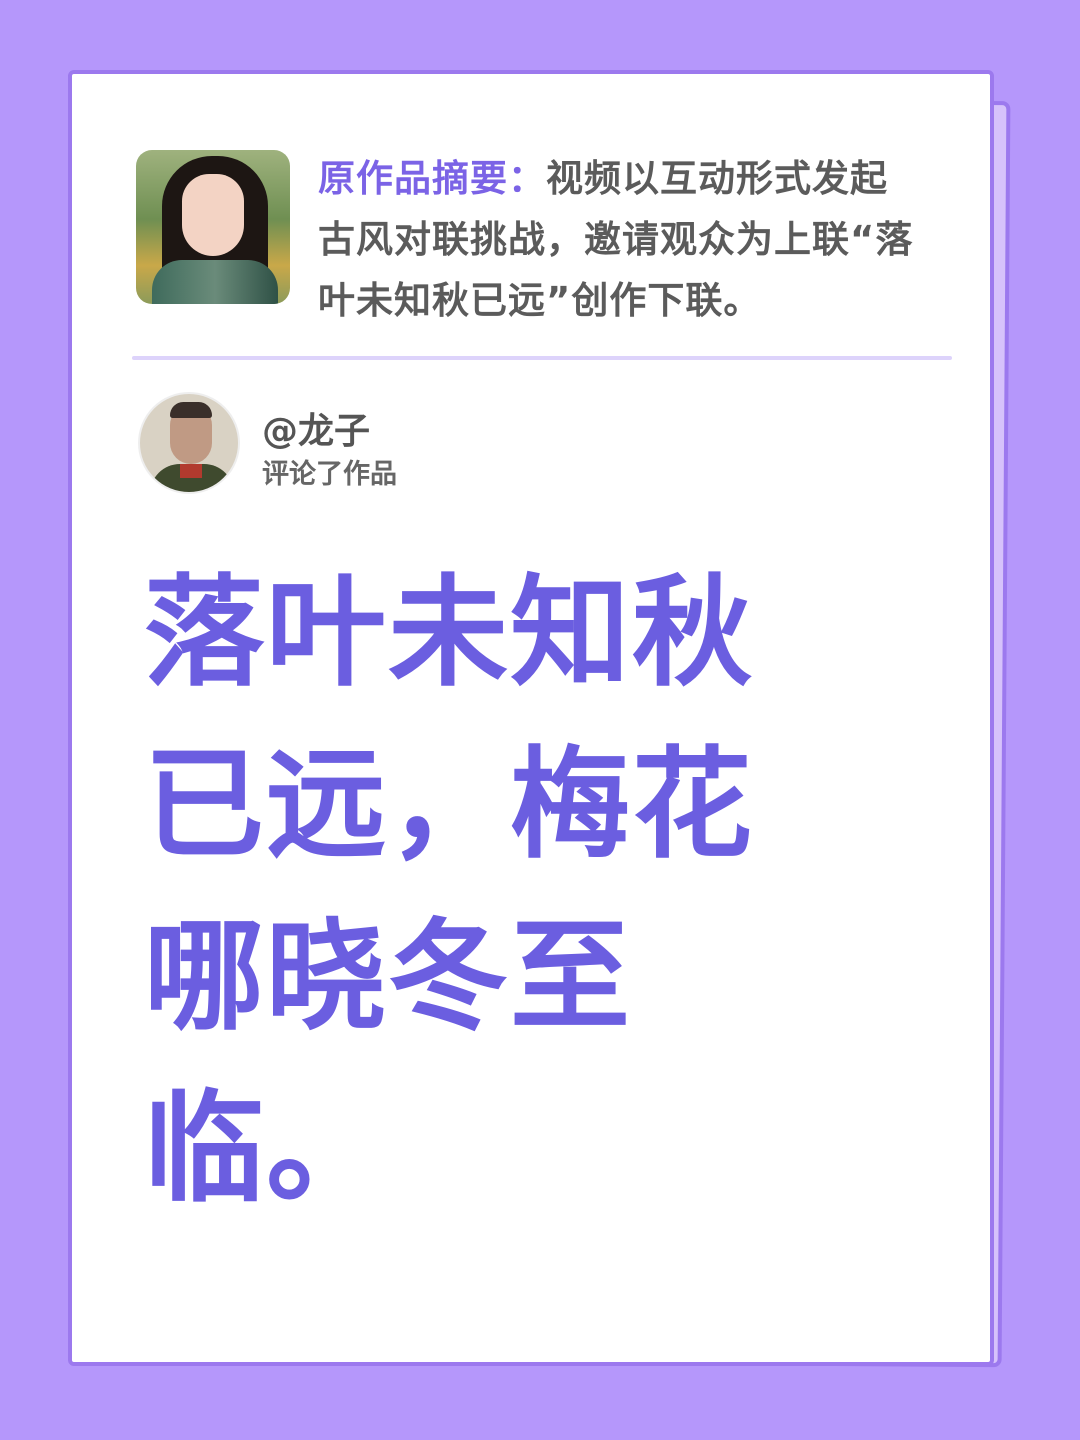 The height and width of the screenshot is (1440, 1080). I want to click on commenter-name: @龙子, so click(316, 428).